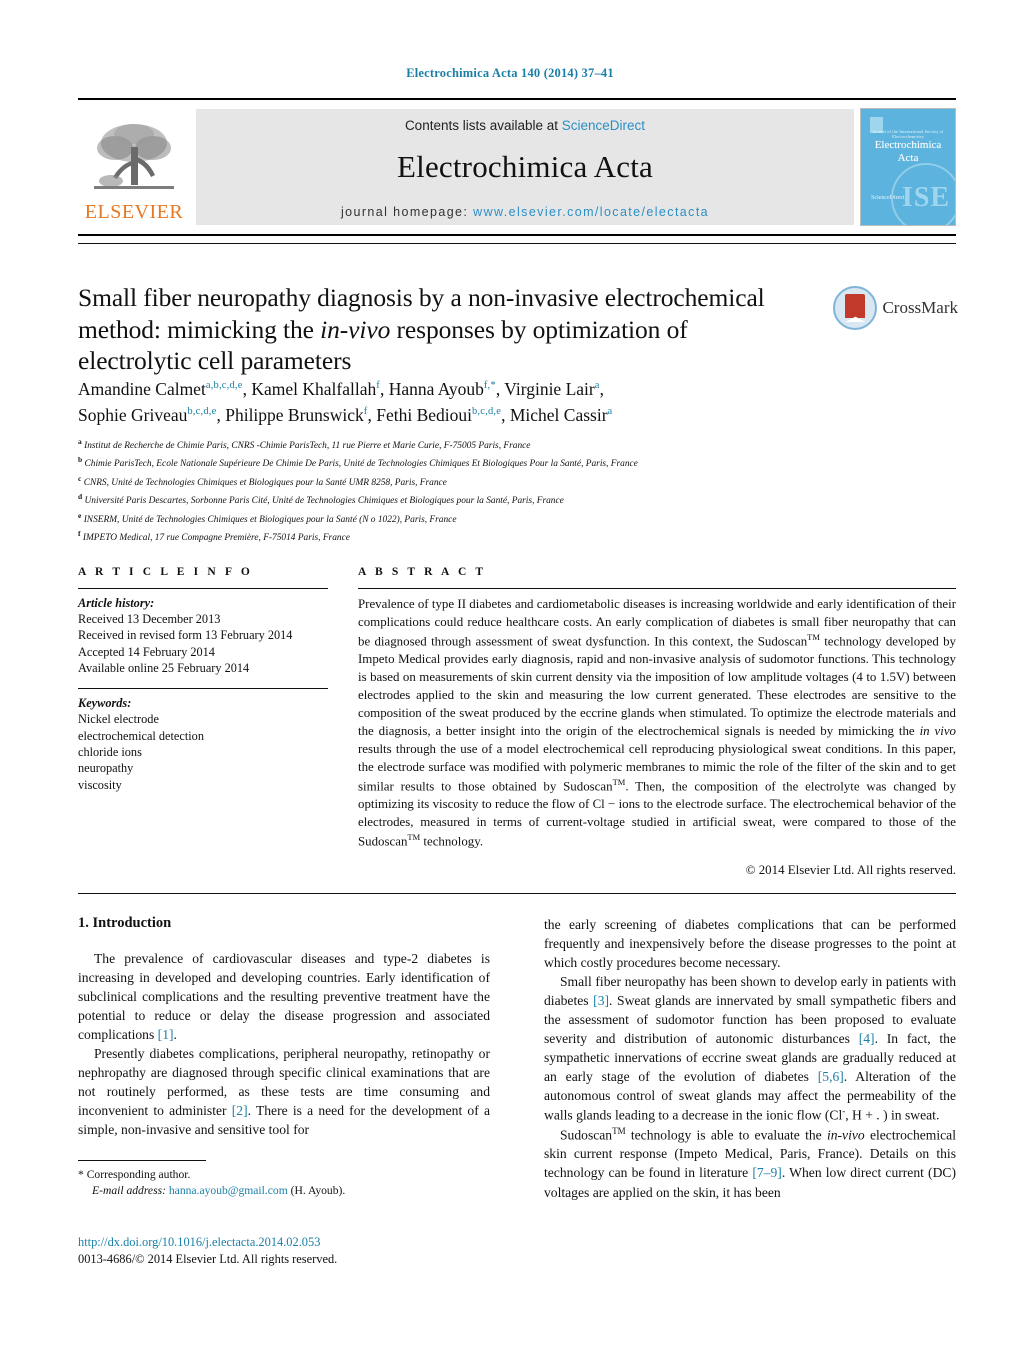 The image size is (1020, 1351). What do you see at coordinates (657, 588) in the screenshot?
I see `abstract-rule` at bounding box center [657, 588].